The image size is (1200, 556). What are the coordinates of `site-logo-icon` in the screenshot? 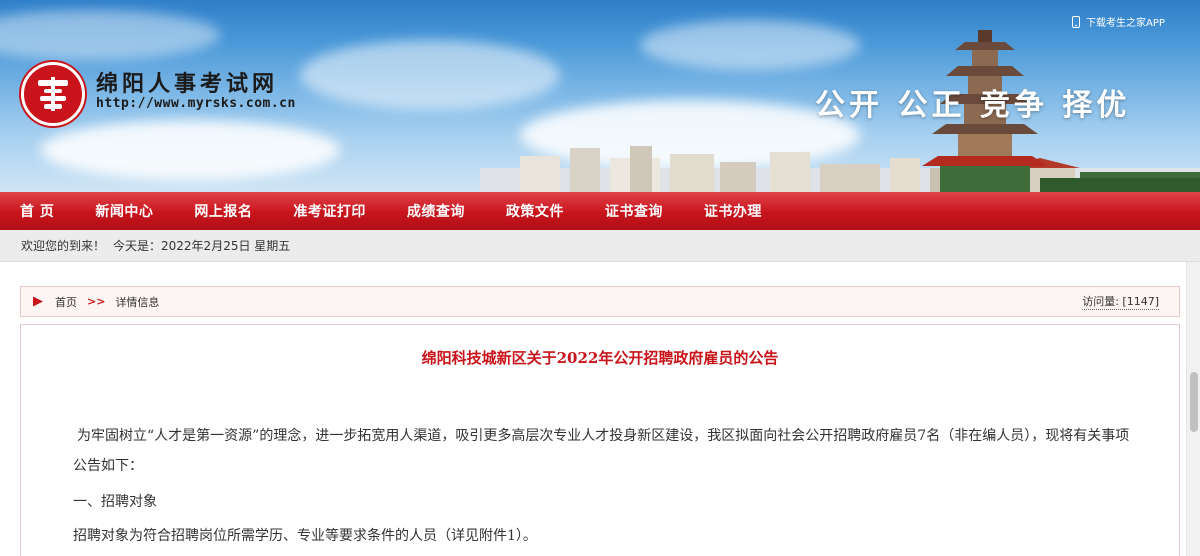 It's located at (53, 94).